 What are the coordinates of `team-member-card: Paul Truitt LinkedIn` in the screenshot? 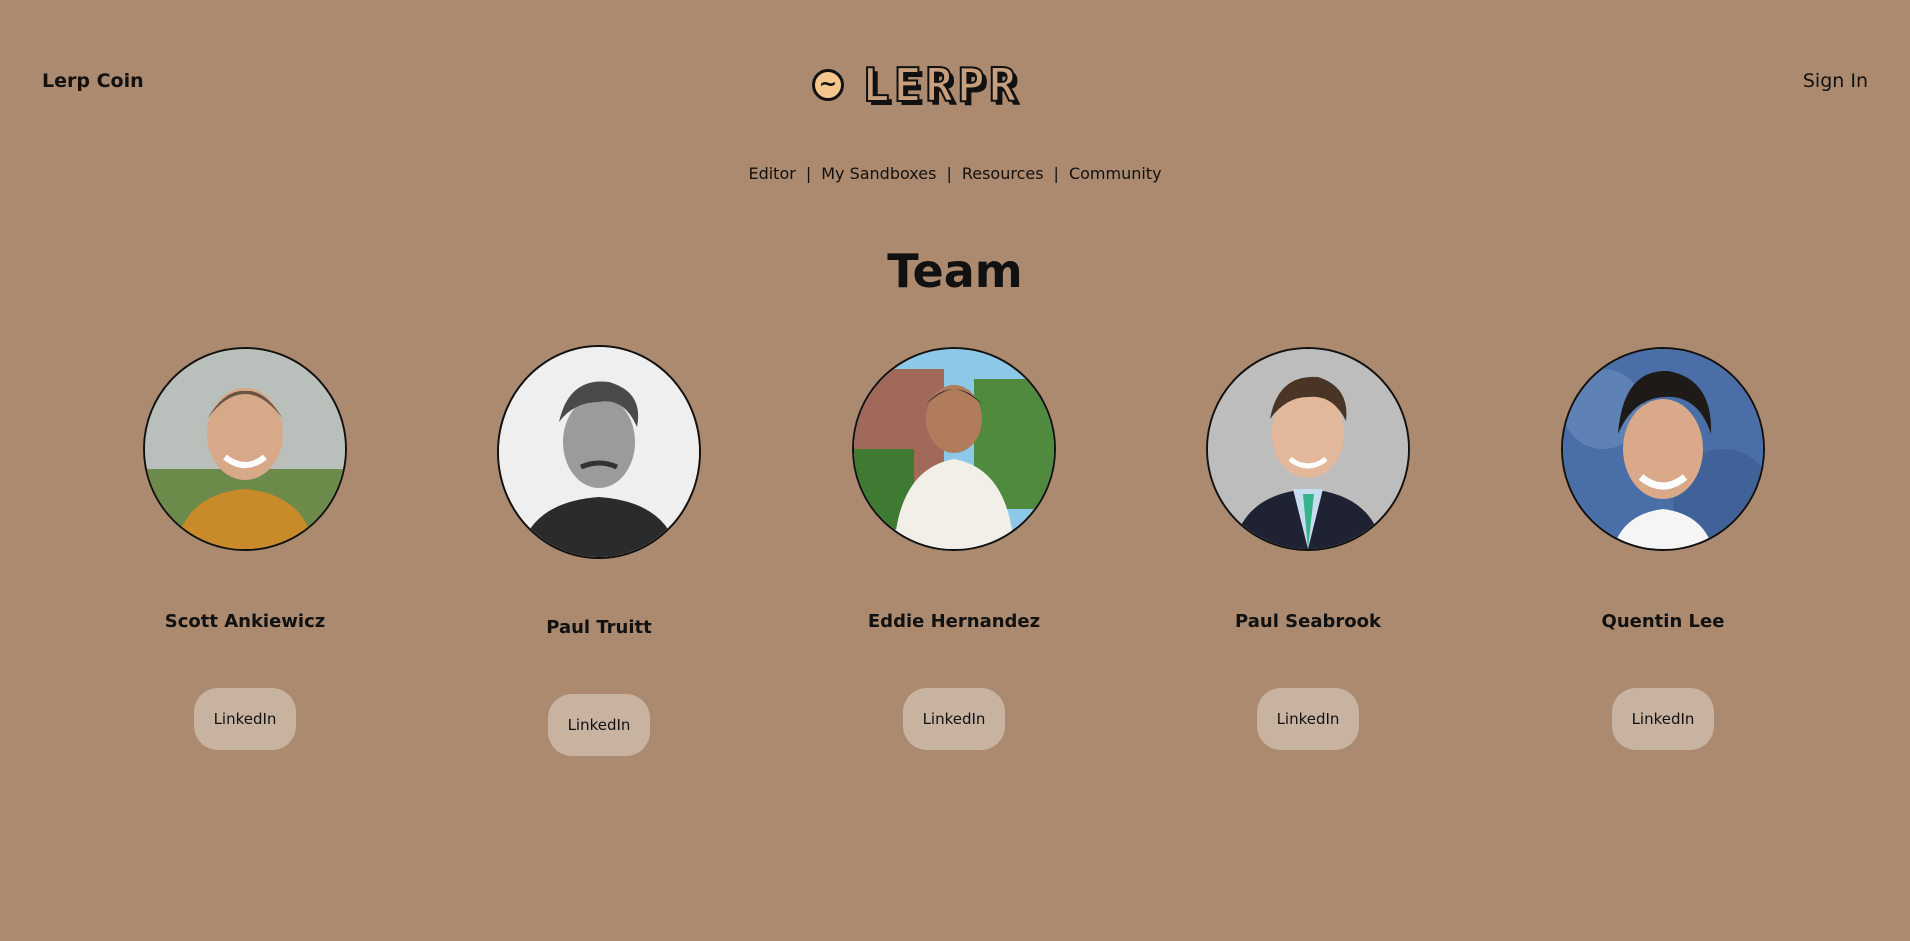 It's located at (599, 550).